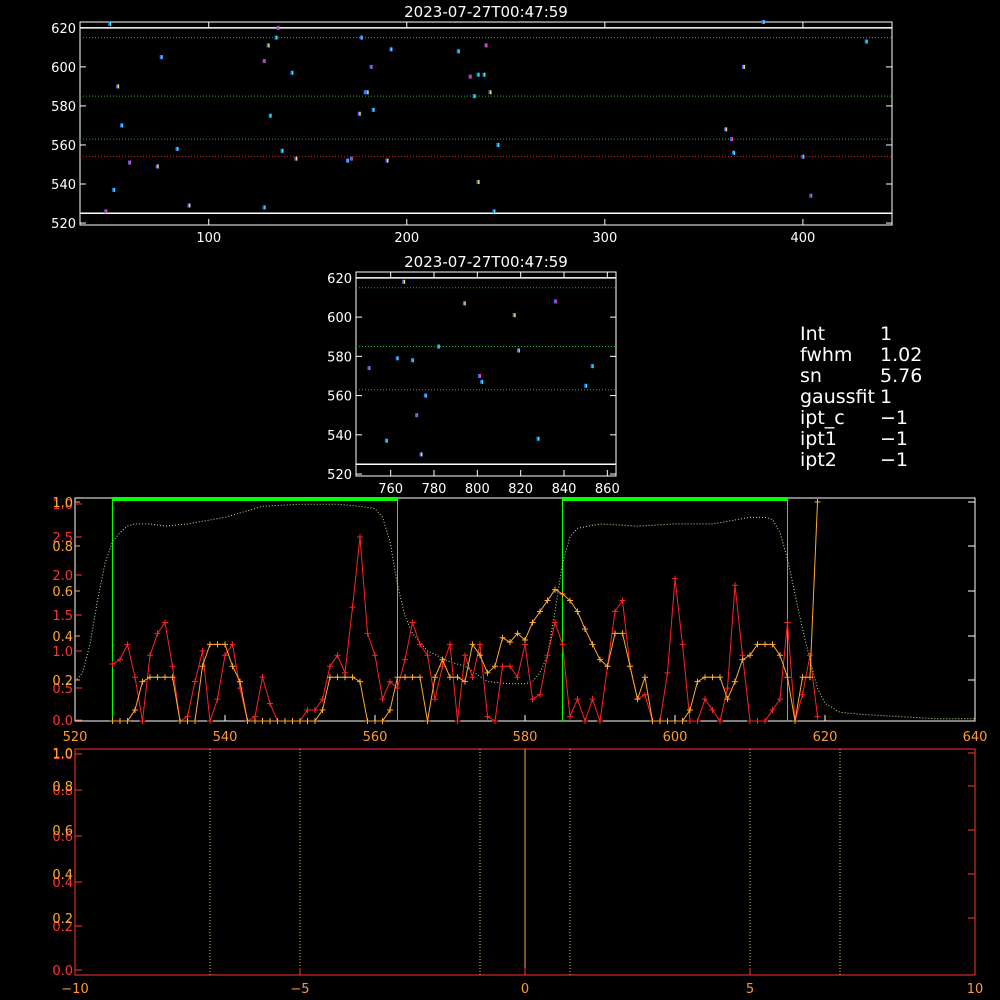 This screenshot has height=1000, width=1000. What do you see at coordinates (62, 831) in the screenshot?
I see `bottom-left-secondary-label: 0.6` at bounding box center [62, 831].